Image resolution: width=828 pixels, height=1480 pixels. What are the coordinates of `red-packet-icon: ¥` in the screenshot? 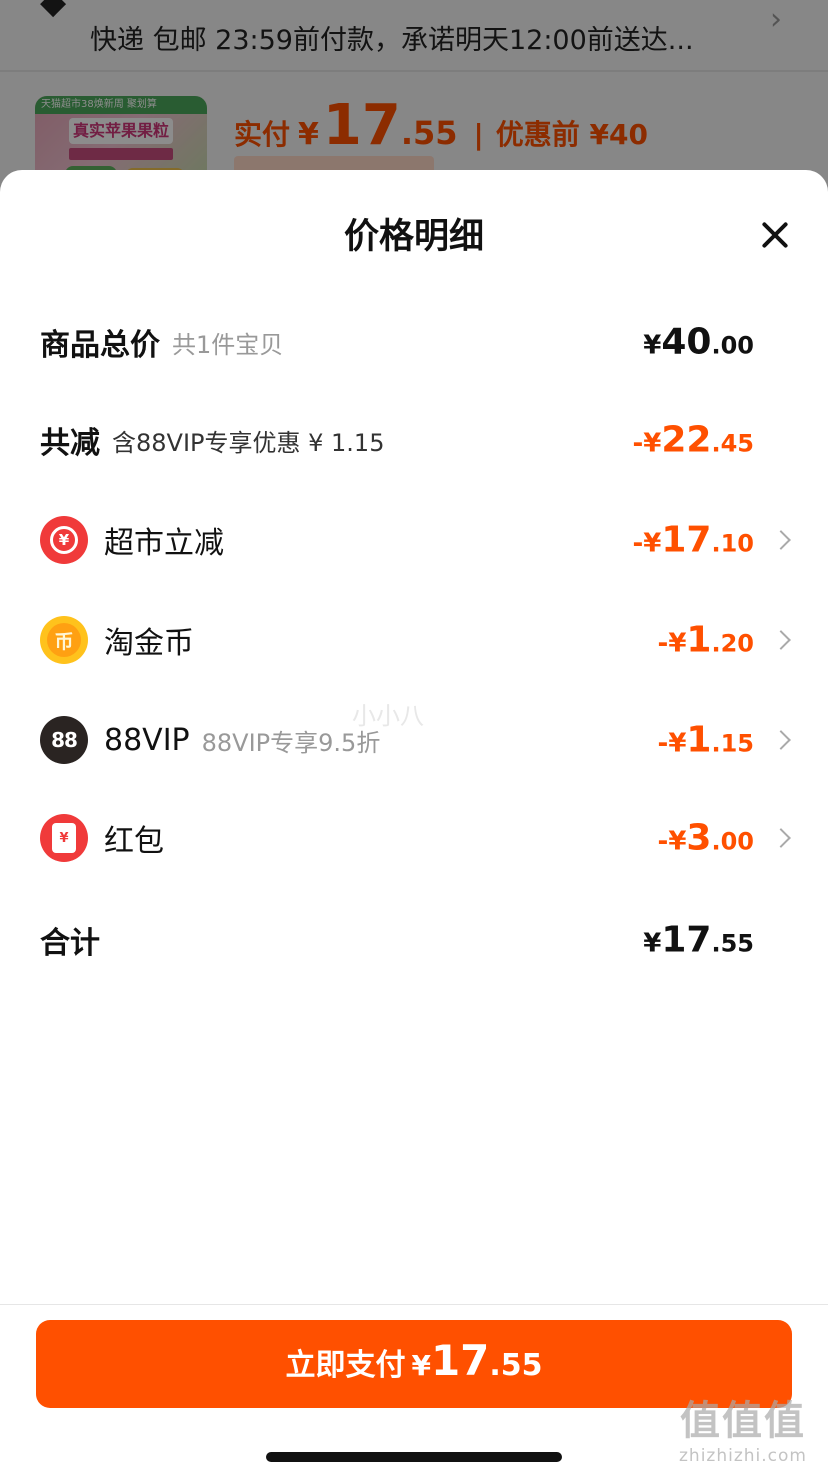 It's located at (64, 838).